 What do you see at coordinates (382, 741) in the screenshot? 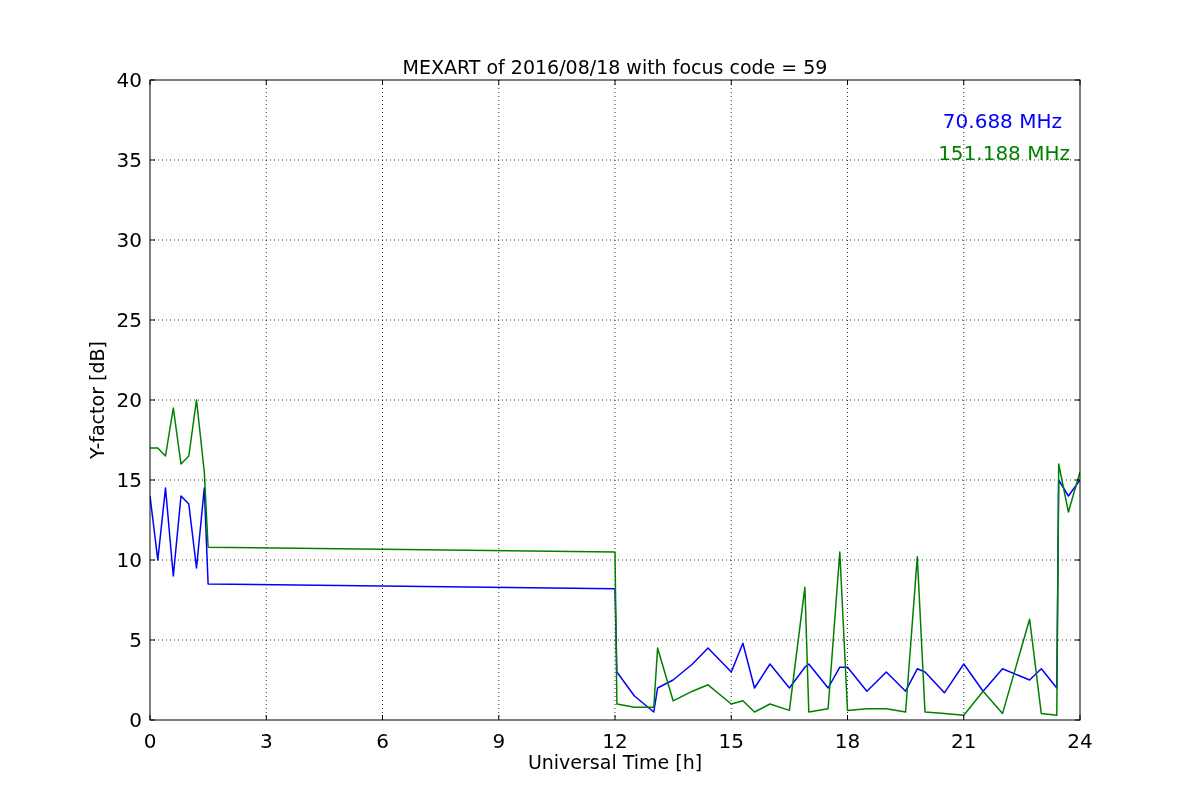
I see `tick-label: 6` at bounding box center [382, 741].